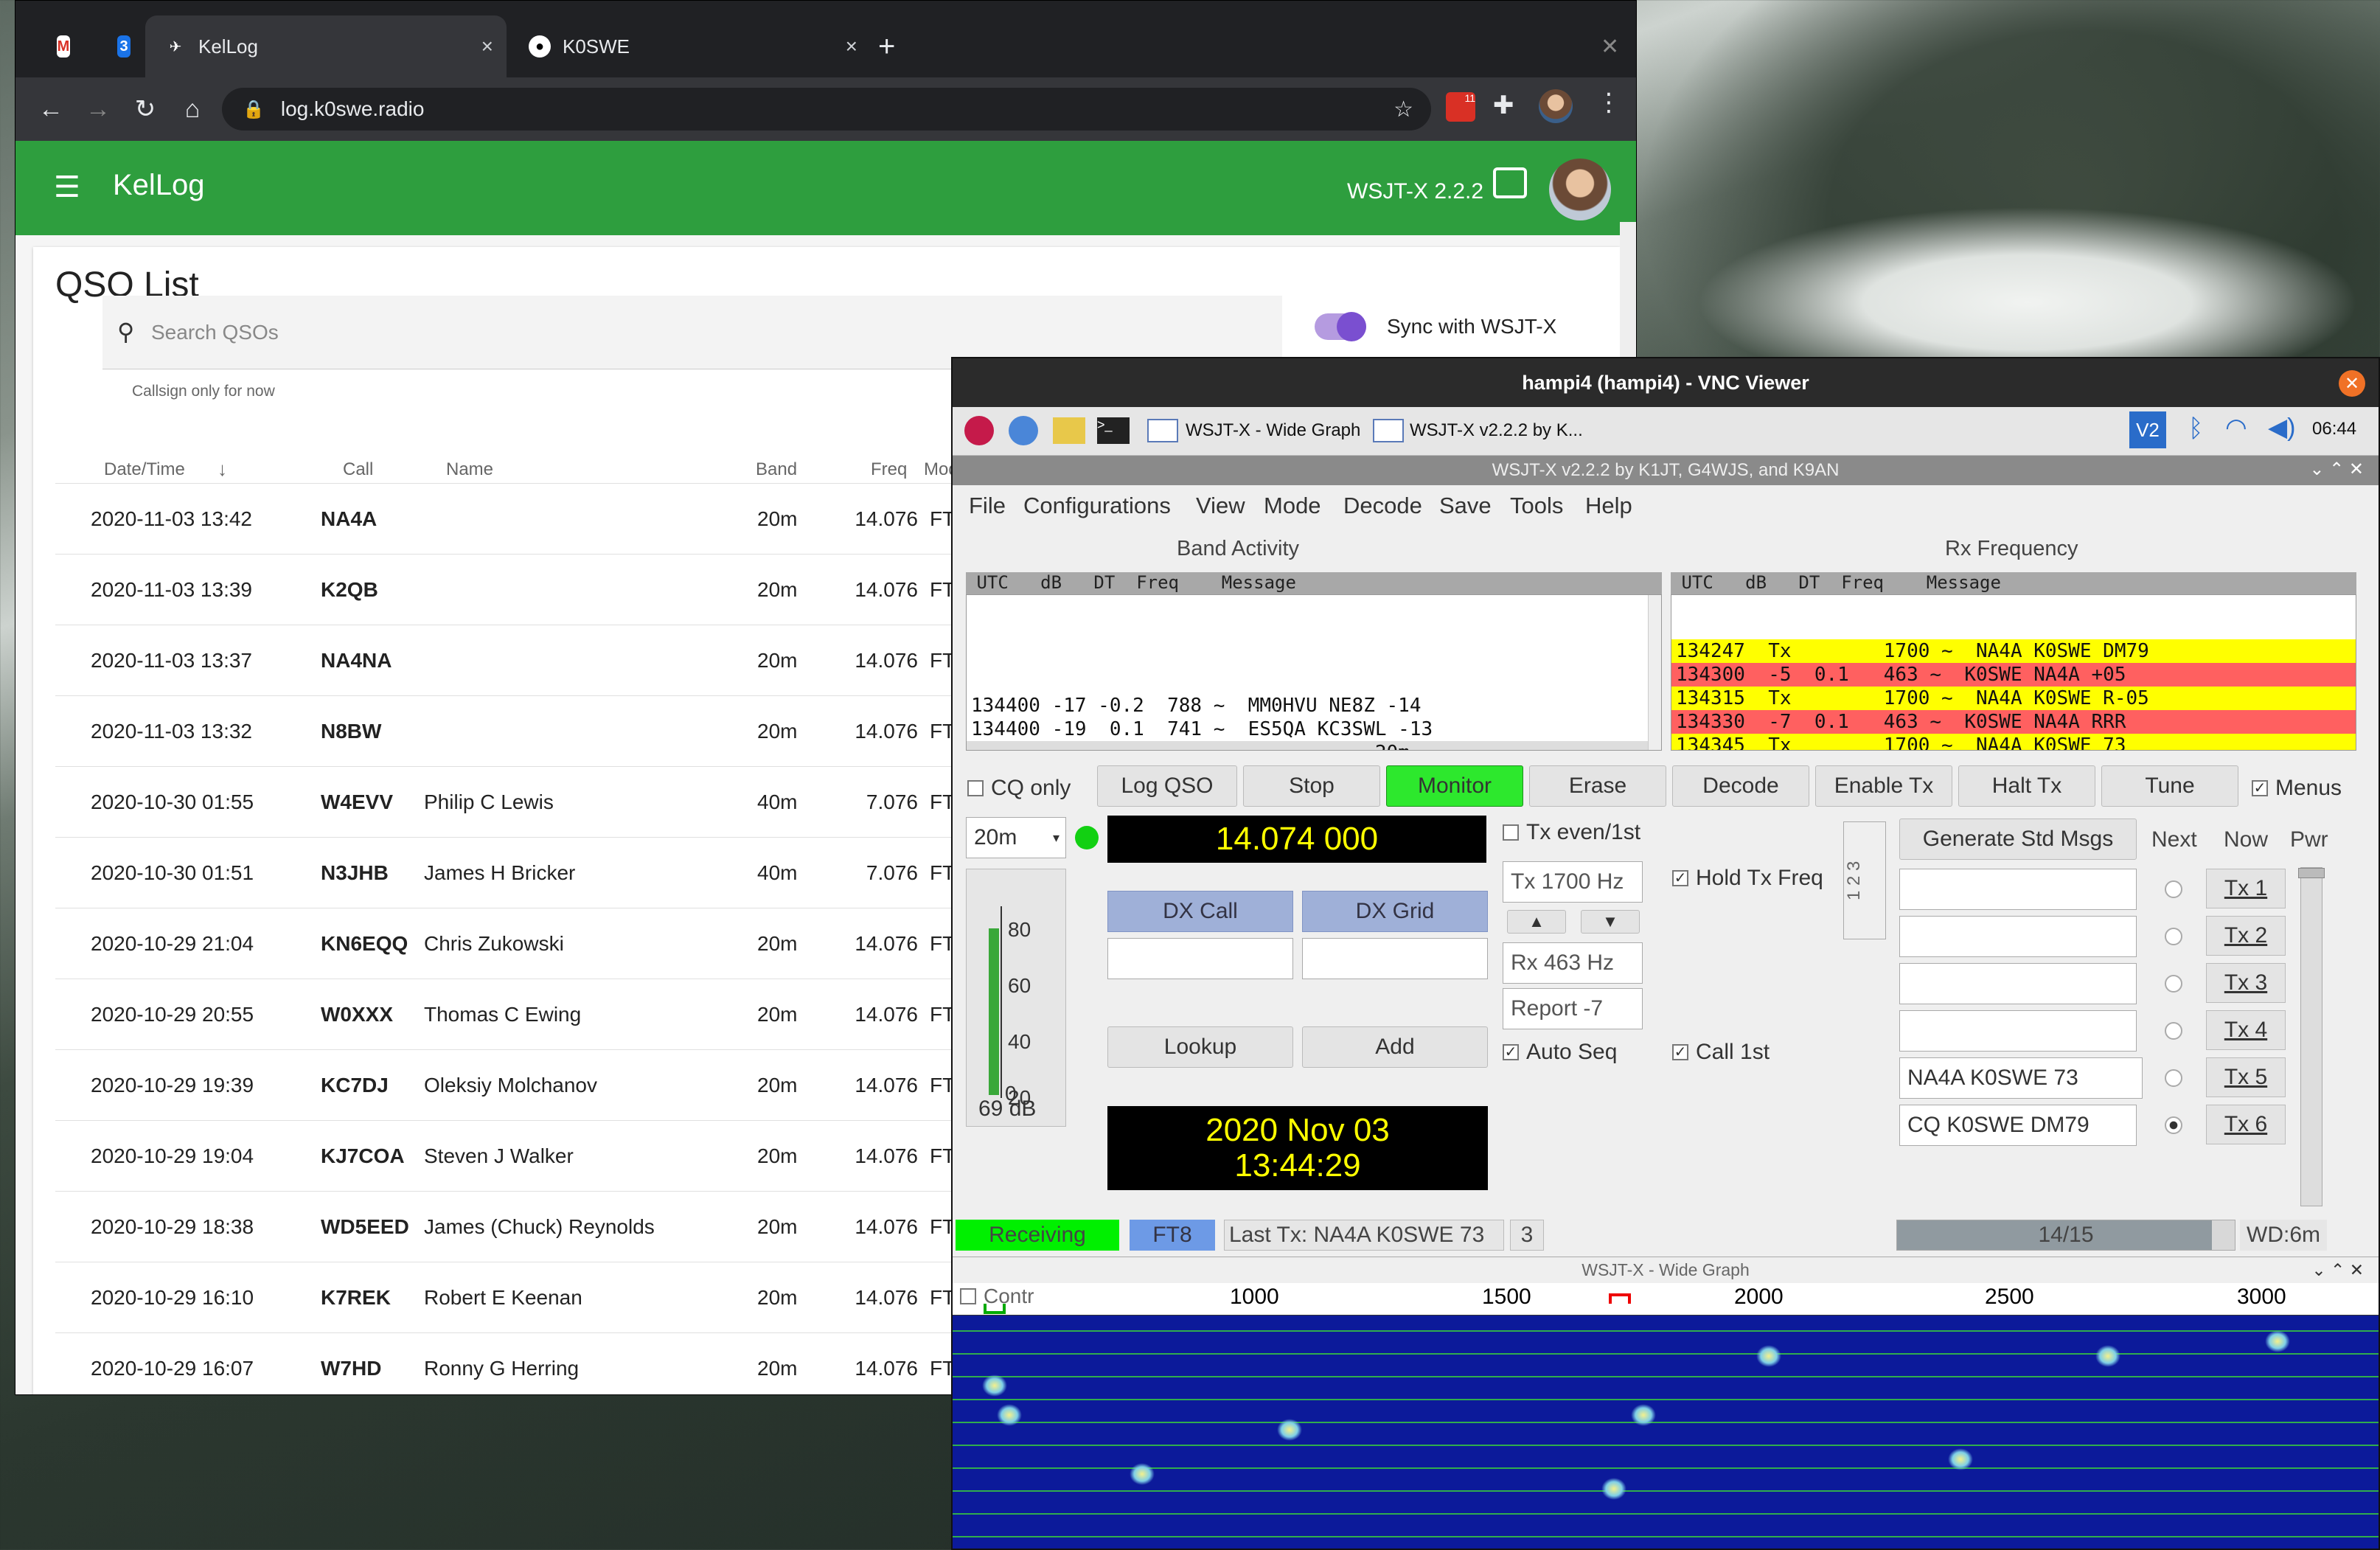 The image size is (2380, 1550). Describe the element at coordinates (1510, 182) in the screenshot. I see `radio-icon` at that location.